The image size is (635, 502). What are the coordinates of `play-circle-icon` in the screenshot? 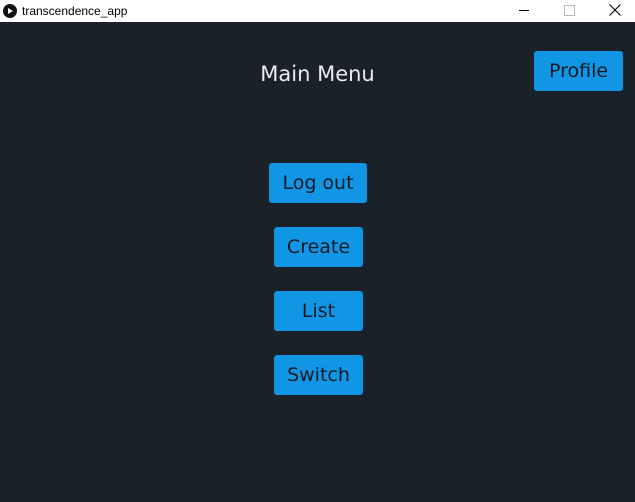 It's located at (10, 11).